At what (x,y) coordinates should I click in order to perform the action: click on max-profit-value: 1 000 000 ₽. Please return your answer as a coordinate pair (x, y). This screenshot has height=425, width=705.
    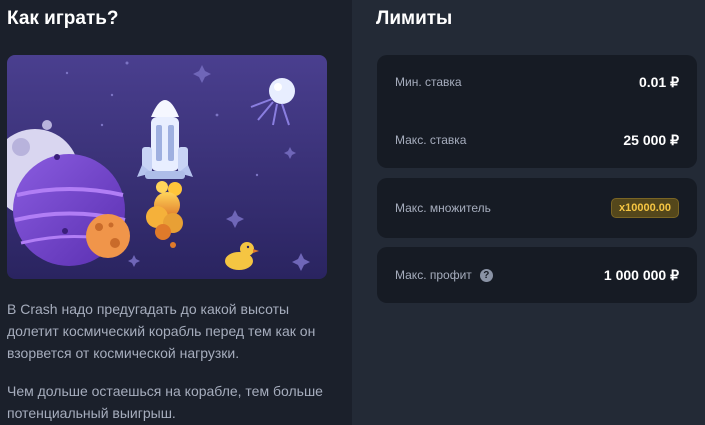
    Looking at the image, I should click on (641, 274).